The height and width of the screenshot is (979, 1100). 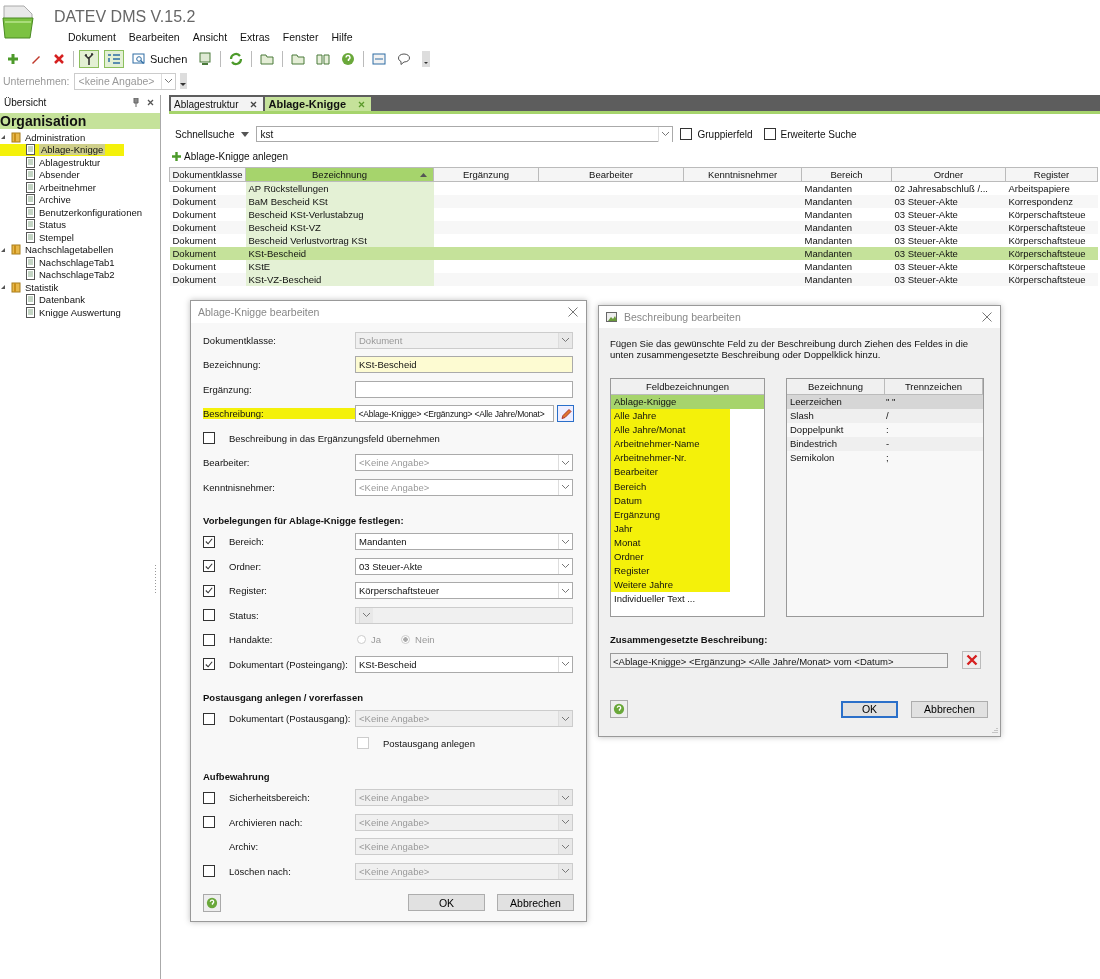 What do you see at coordinates (154, 37) in the screenshot?
I see `menu-item: Bearbeiten` at bounding box center [154, 37].